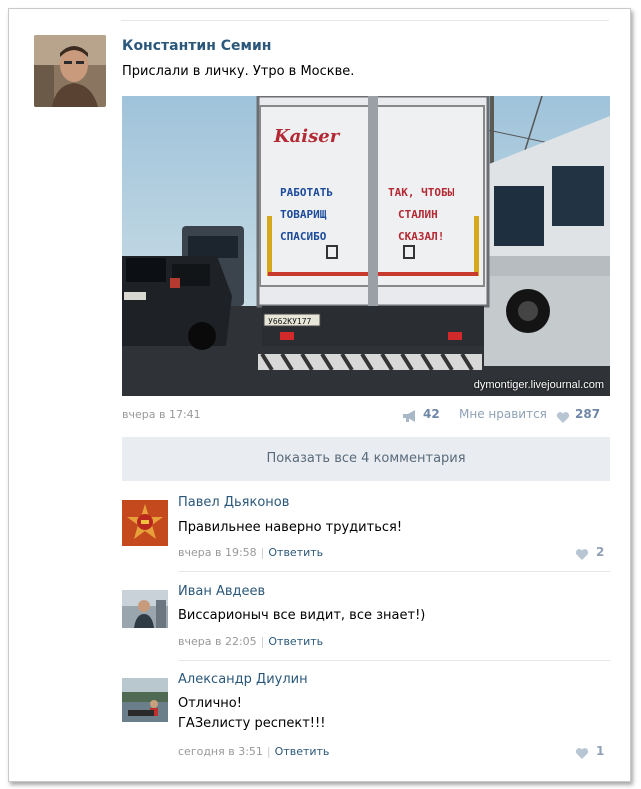 Image resolution: width=641 pixels, height=789 pixels. I want to click on comment-meta: вчера в 19:58 | Ответить, so click(251, 552).